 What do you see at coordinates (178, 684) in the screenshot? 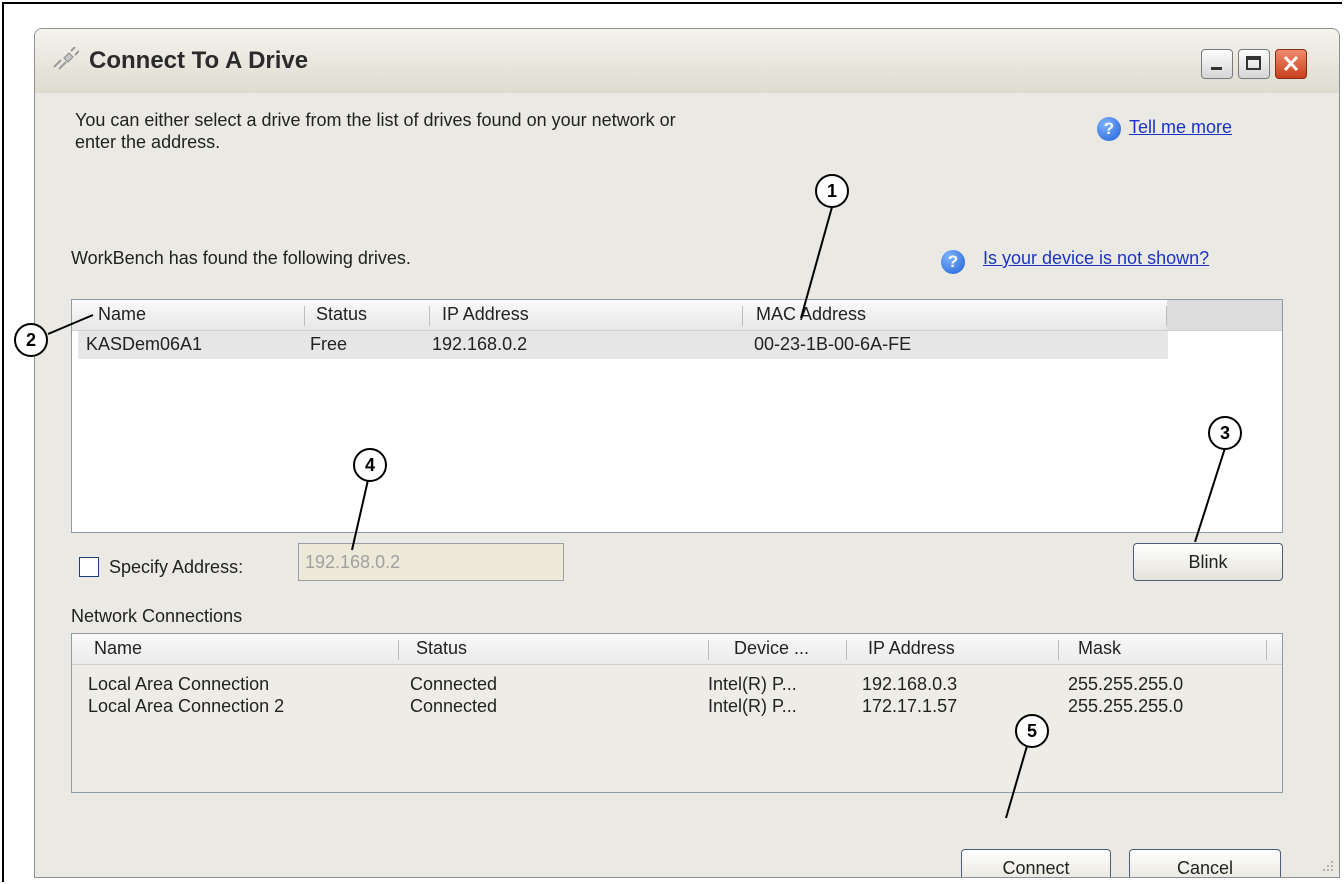
I see `connection-name-cell: Local Area Connection` at bounding box center [178, 684].